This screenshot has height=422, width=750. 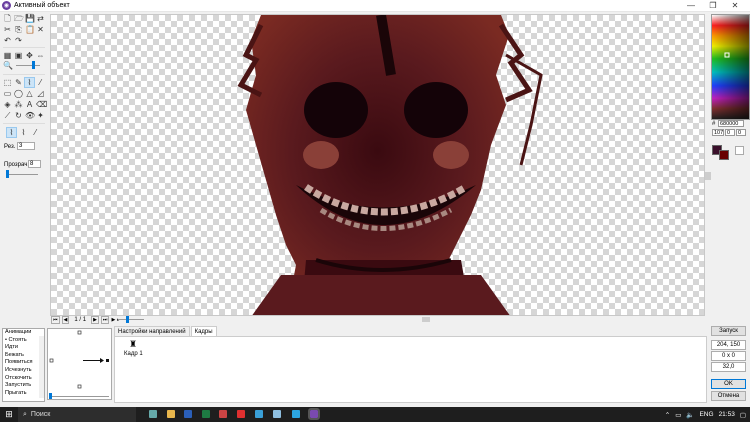 I want to click on cancel-button: Отмена, so click(x=728, y=396).